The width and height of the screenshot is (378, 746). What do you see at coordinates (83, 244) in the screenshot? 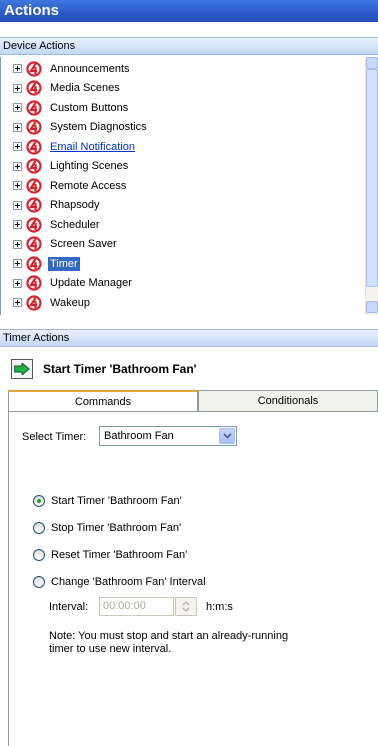
I see `tree-item-label: Screen Saver` at bounding box center [83, 244].